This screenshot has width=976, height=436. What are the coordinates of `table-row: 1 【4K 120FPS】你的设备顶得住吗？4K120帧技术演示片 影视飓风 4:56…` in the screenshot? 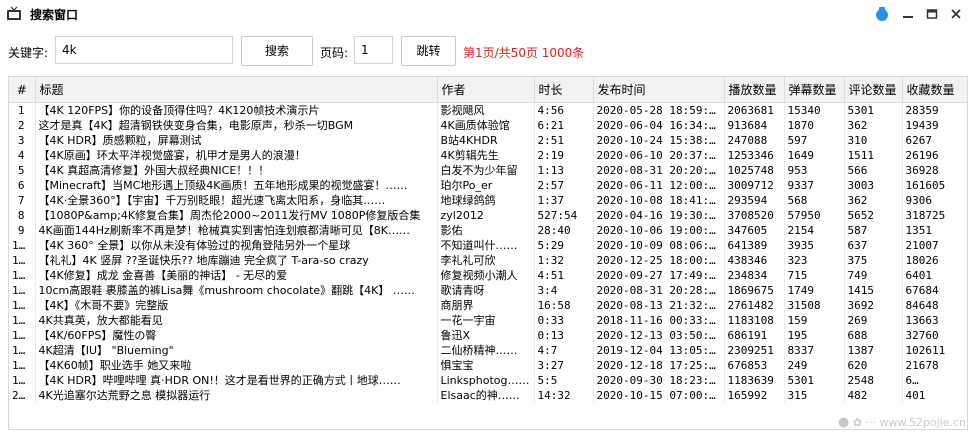 It's located at (488, 110).